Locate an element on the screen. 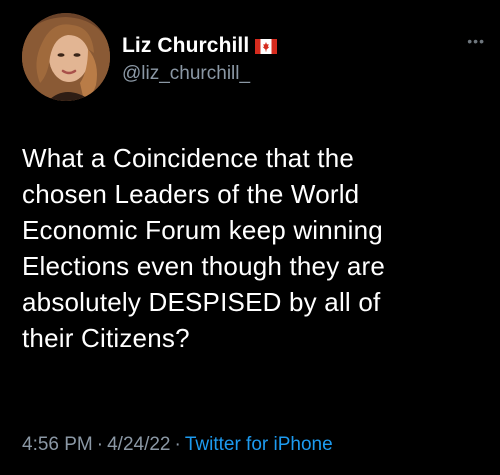 This screenshot has width=500, height=475. tweet-metadata: 4:56 PM · 4/24/22 · Twitter for iPhone is located at coordinates (177, 445).